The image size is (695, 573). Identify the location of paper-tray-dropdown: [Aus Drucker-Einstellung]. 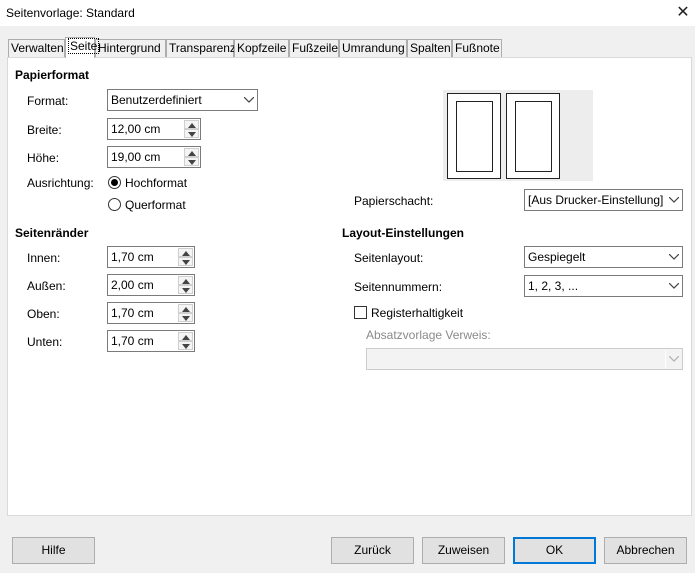
(603, 200).